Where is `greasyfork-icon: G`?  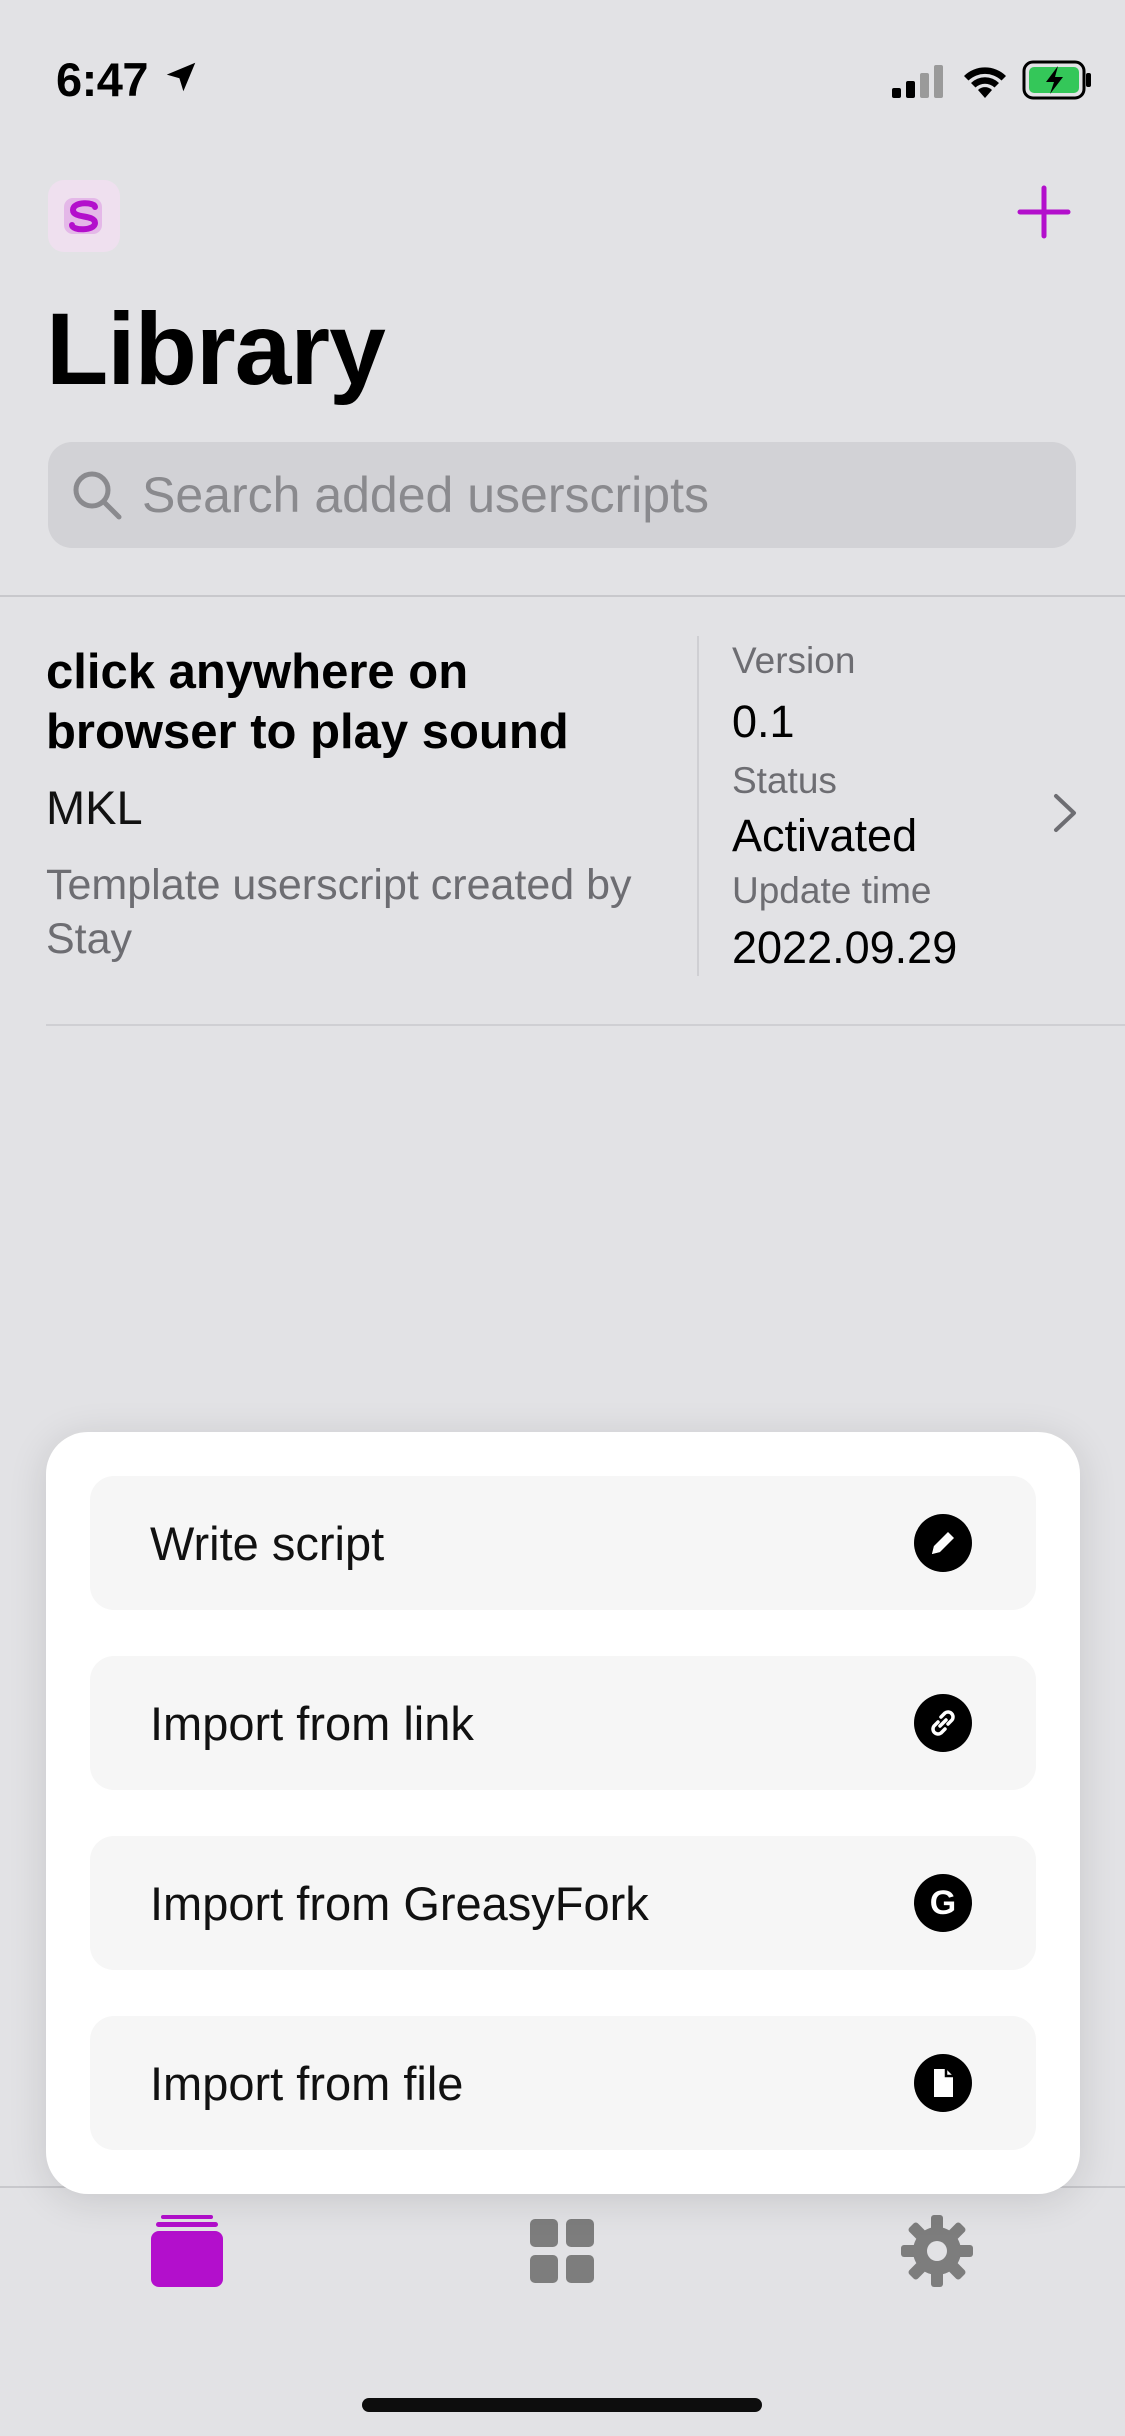 greasyfork-icon: G is located at coordinates (943, 1903).